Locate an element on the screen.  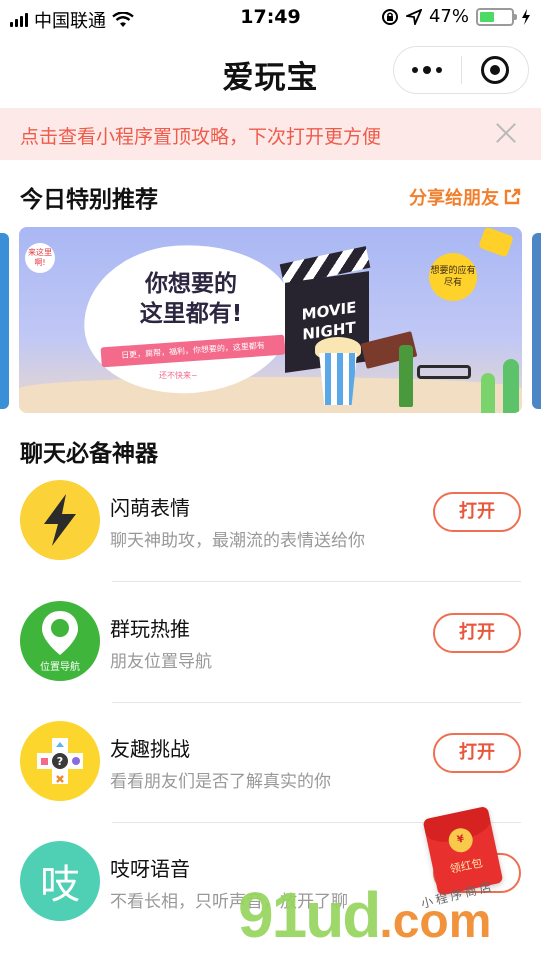
red-envelope-label: 领红包 is located at coordinates (466, 866).